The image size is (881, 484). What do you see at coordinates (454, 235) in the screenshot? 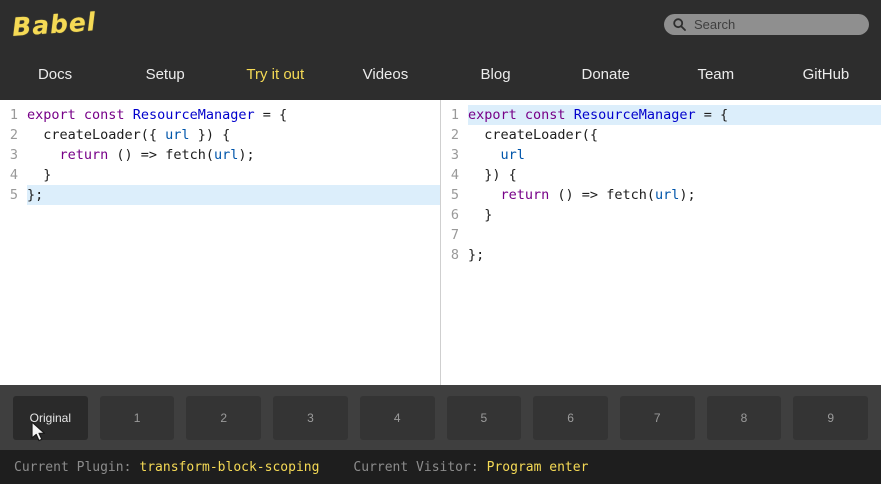
I see `line-number: 7` at bounding box center [454, 235].